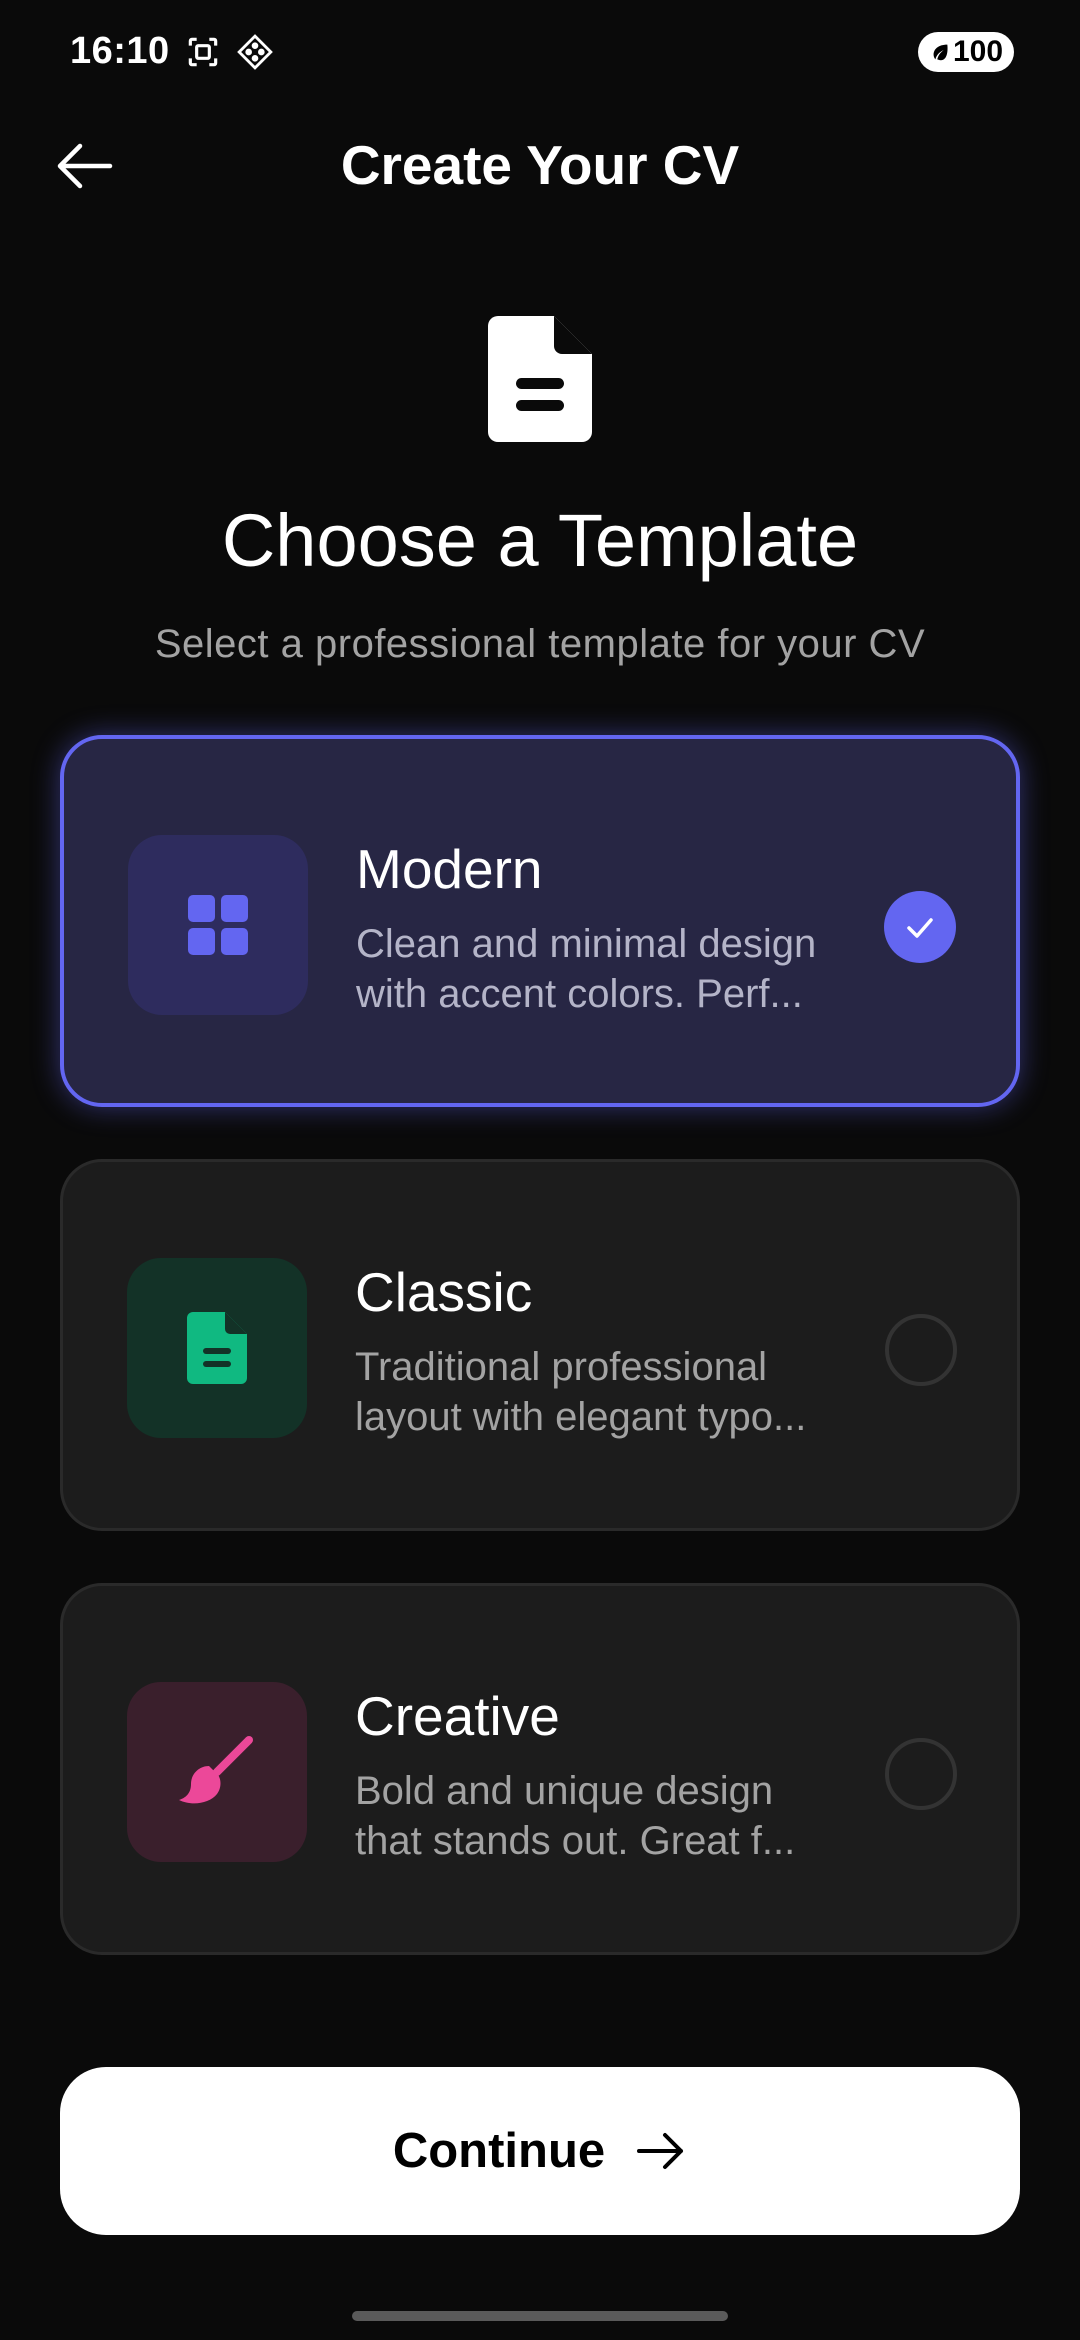 Image resolution: width=1080 pixels, height=2340 pixels. I want to click on template-thumbnail-modern, so click(218, 925).